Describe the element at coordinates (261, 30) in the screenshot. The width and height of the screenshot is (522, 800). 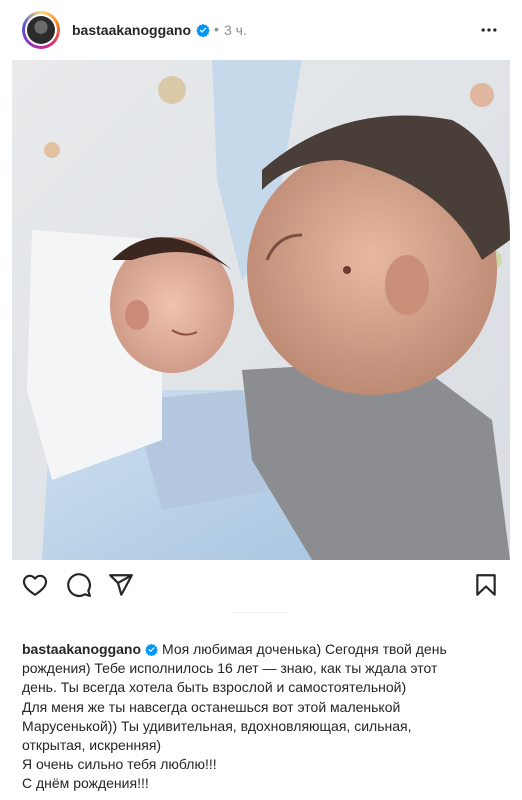
I see `post-header: bastaakanoggano • 3 ч.` at that location.